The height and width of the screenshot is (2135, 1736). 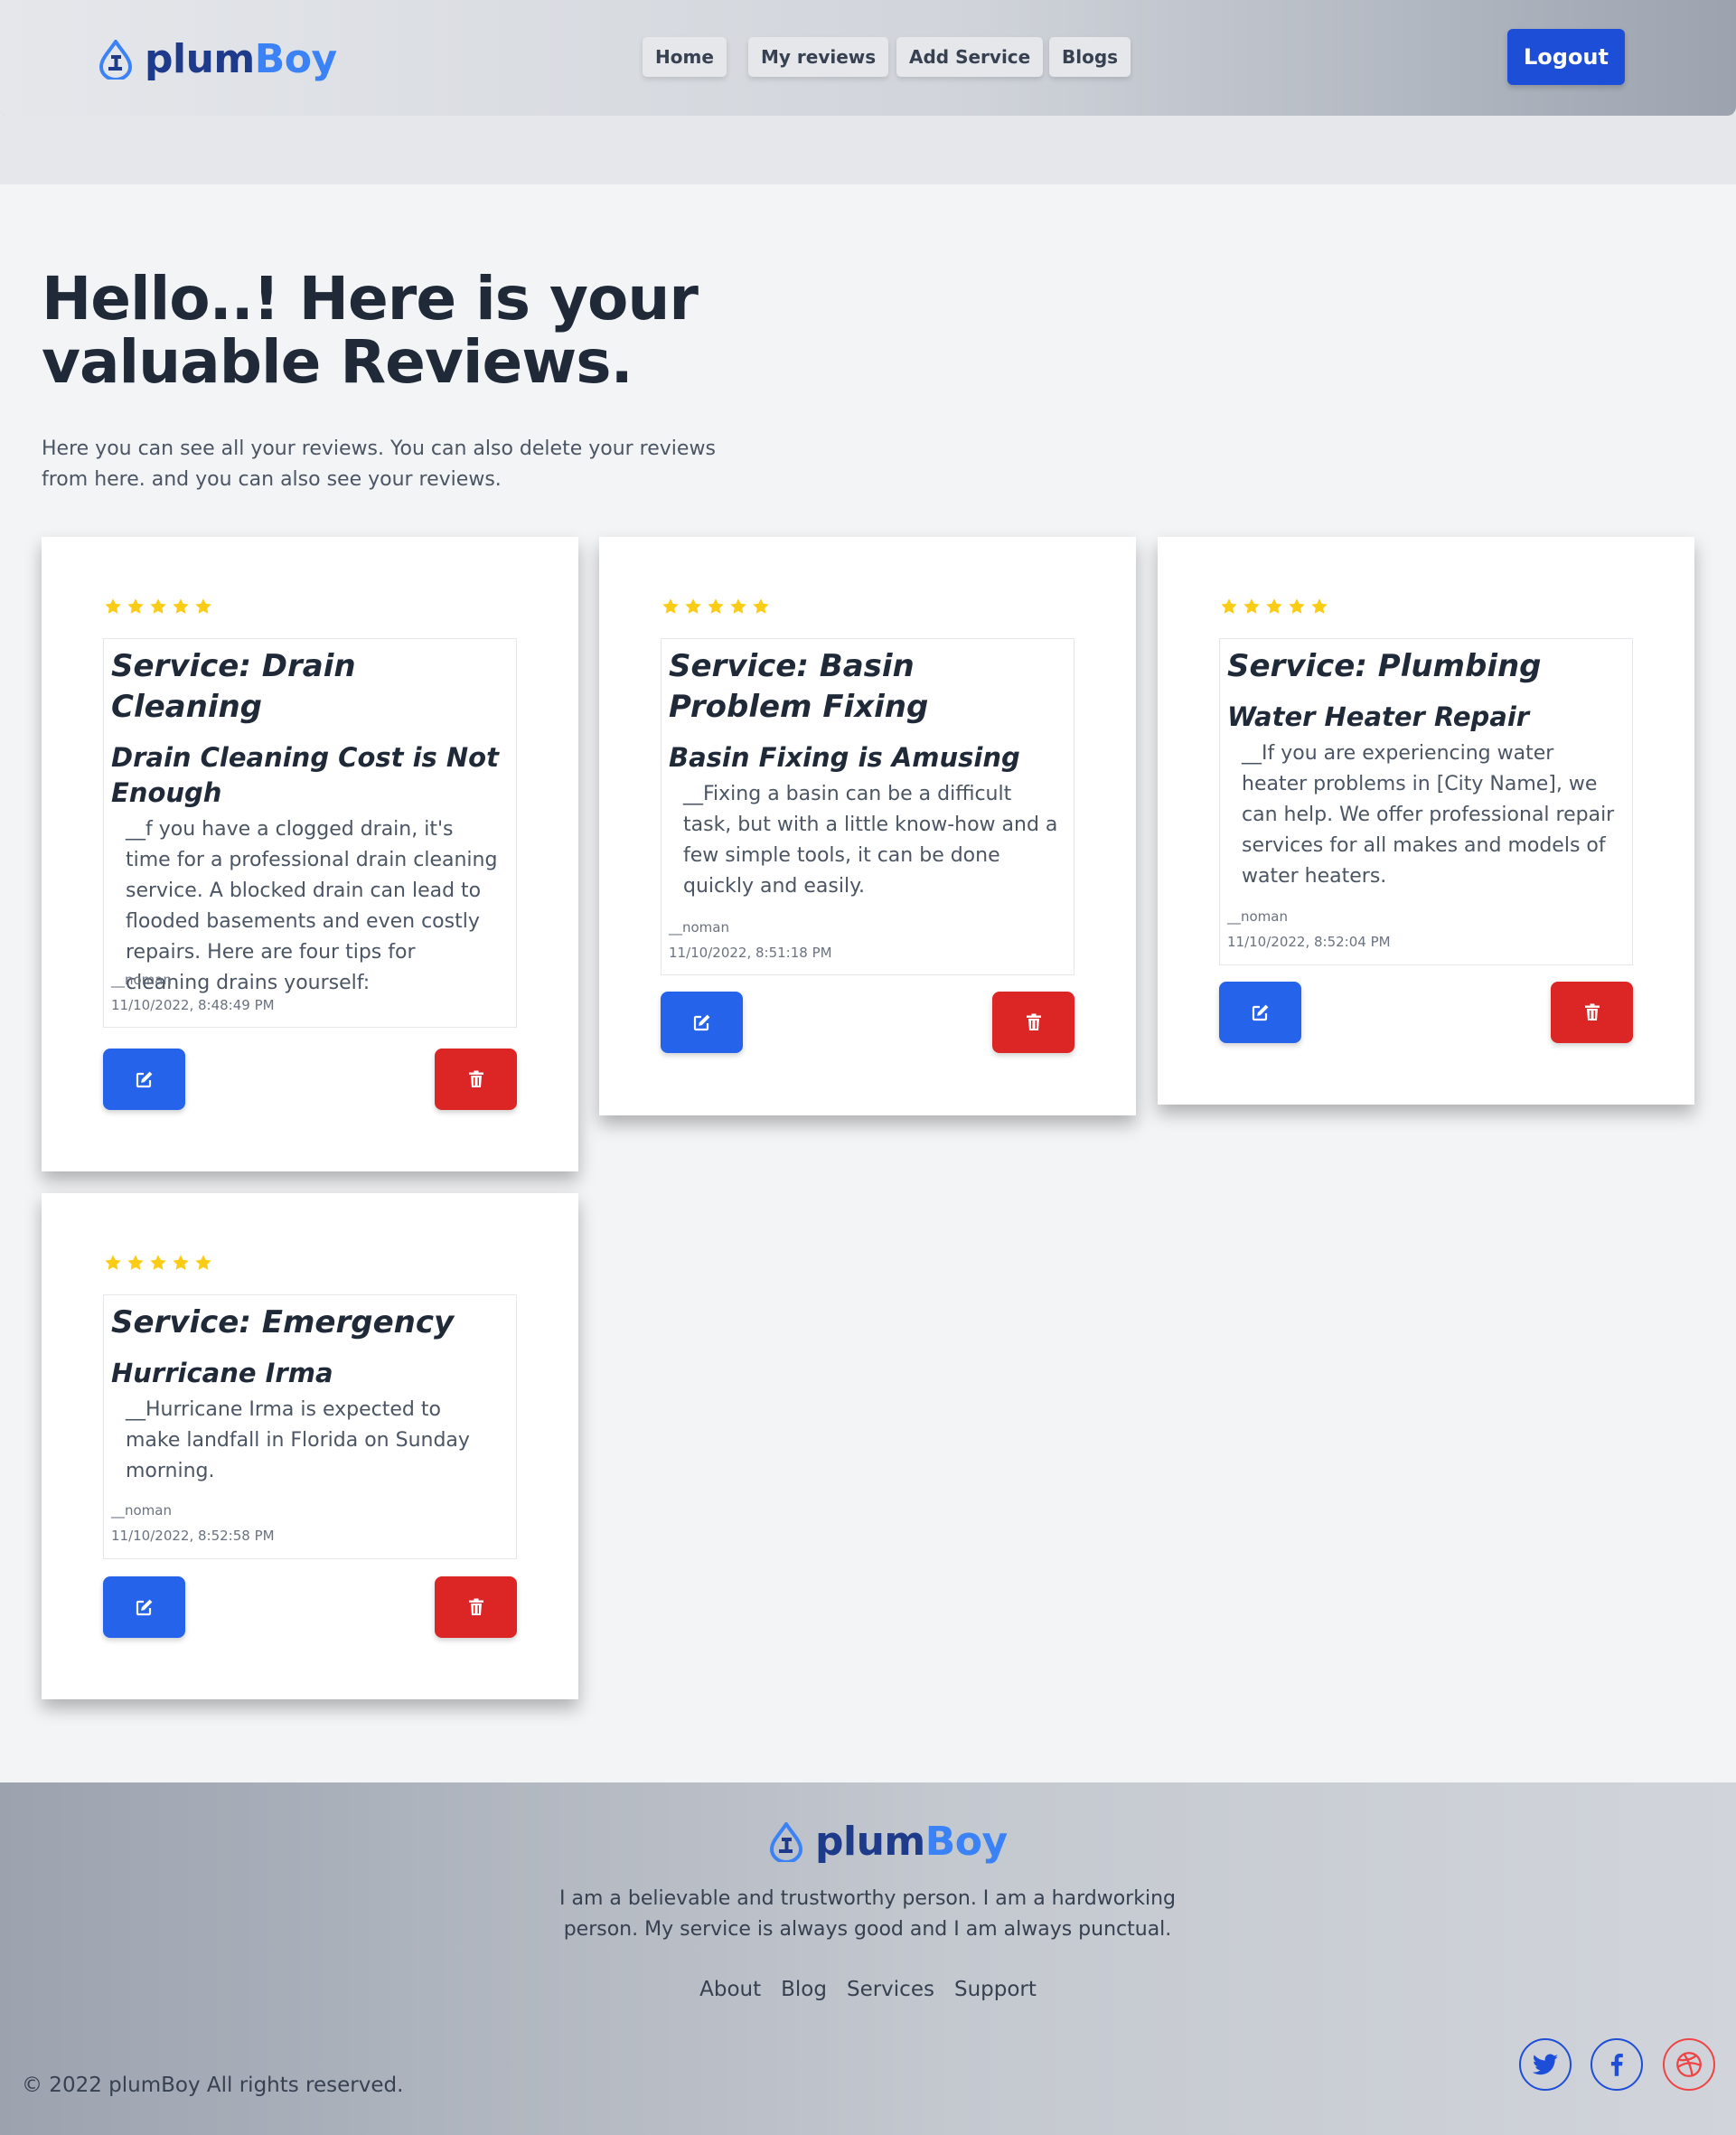 I want to click on footer-brand-name: plumBoy, so click(x=912, y=1842).